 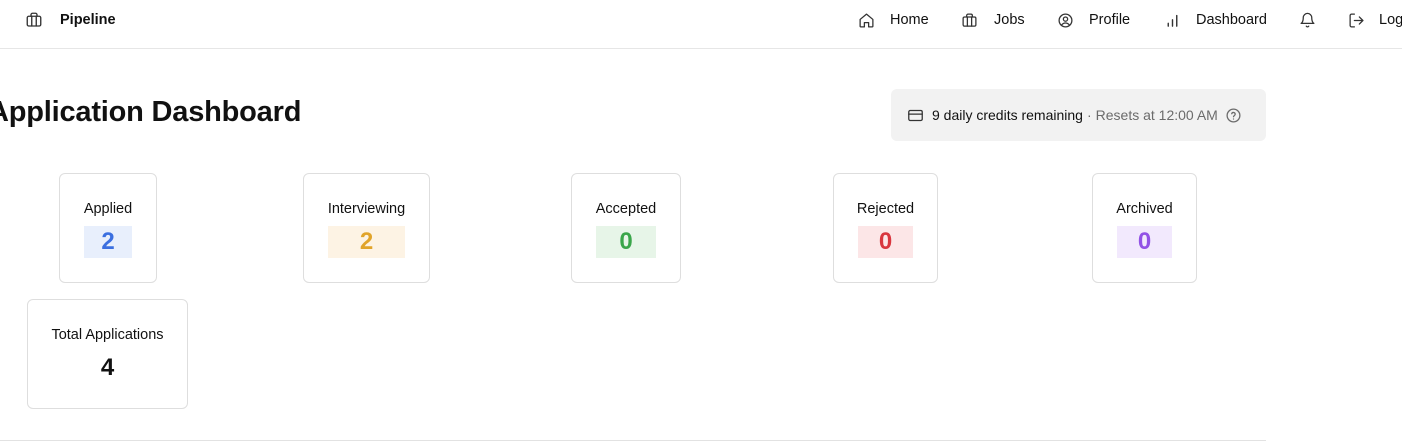 I want to click on nav-profile: Profile, so click(x=1093, y=20).